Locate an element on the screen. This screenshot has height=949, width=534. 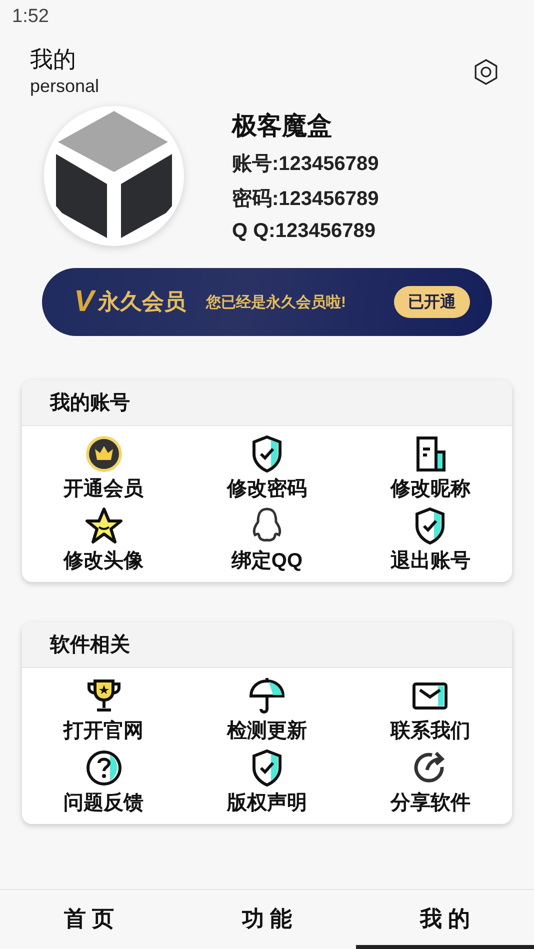
menu-item: 版权声明 is located at coordinates (267, 782).